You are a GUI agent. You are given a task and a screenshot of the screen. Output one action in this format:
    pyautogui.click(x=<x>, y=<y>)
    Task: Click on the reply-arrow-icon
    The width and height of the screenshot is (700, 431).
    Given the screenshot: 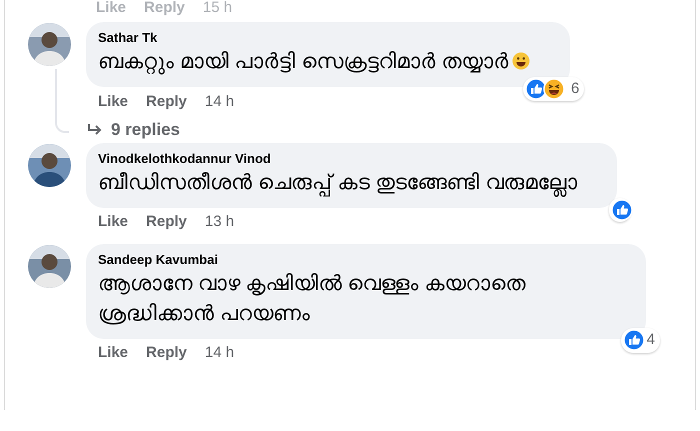 What is the action you would take?
    pyautogui.click(x=95, y=129)
    